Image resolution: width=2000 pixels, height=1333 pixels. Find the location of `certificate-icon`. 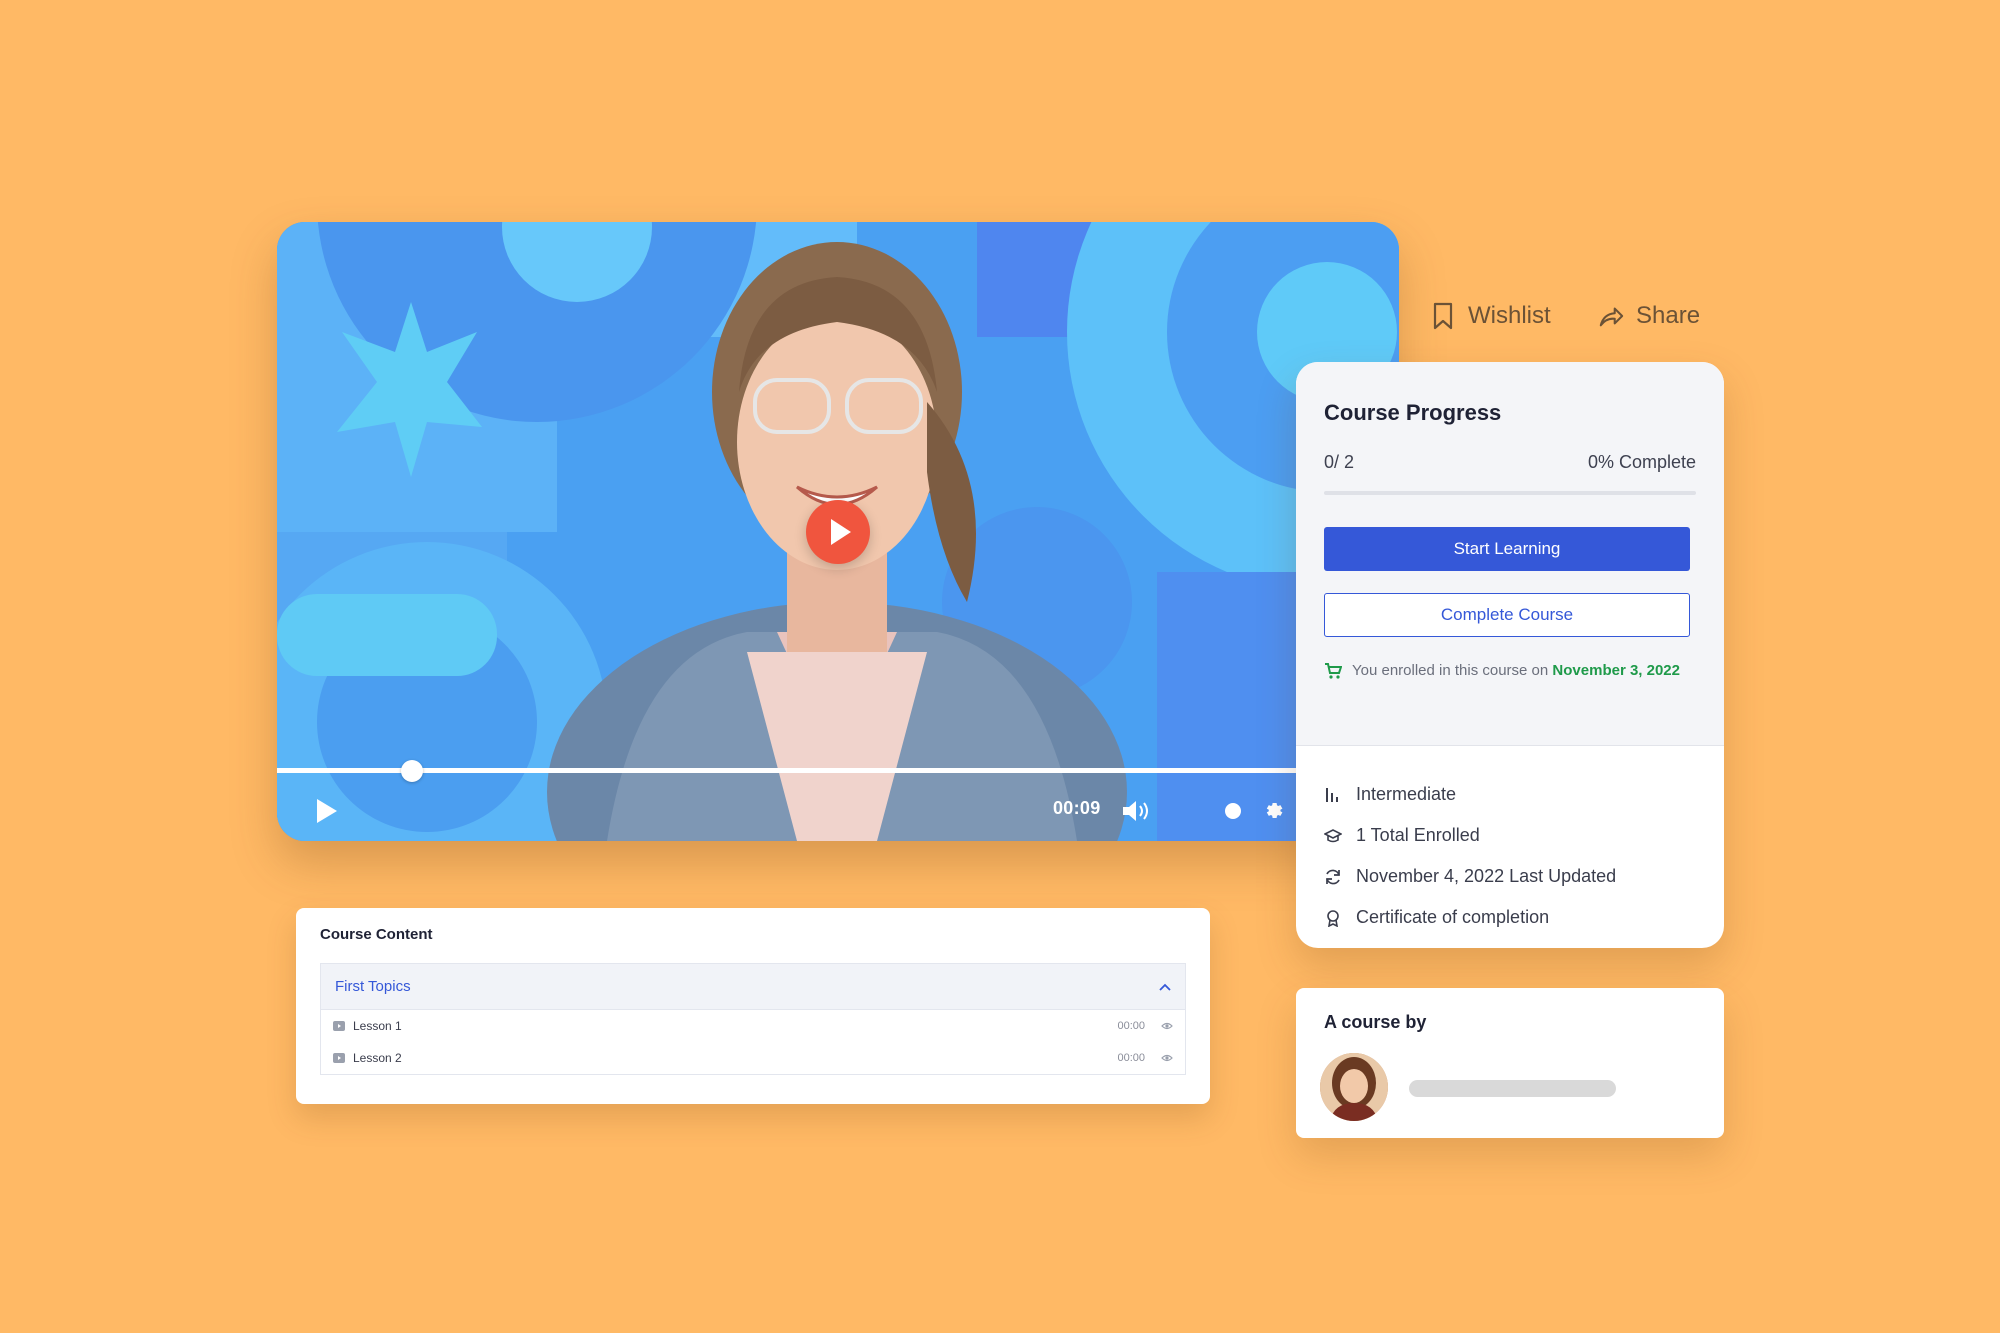

certificate-icon is located at coordinates (1333, 918).